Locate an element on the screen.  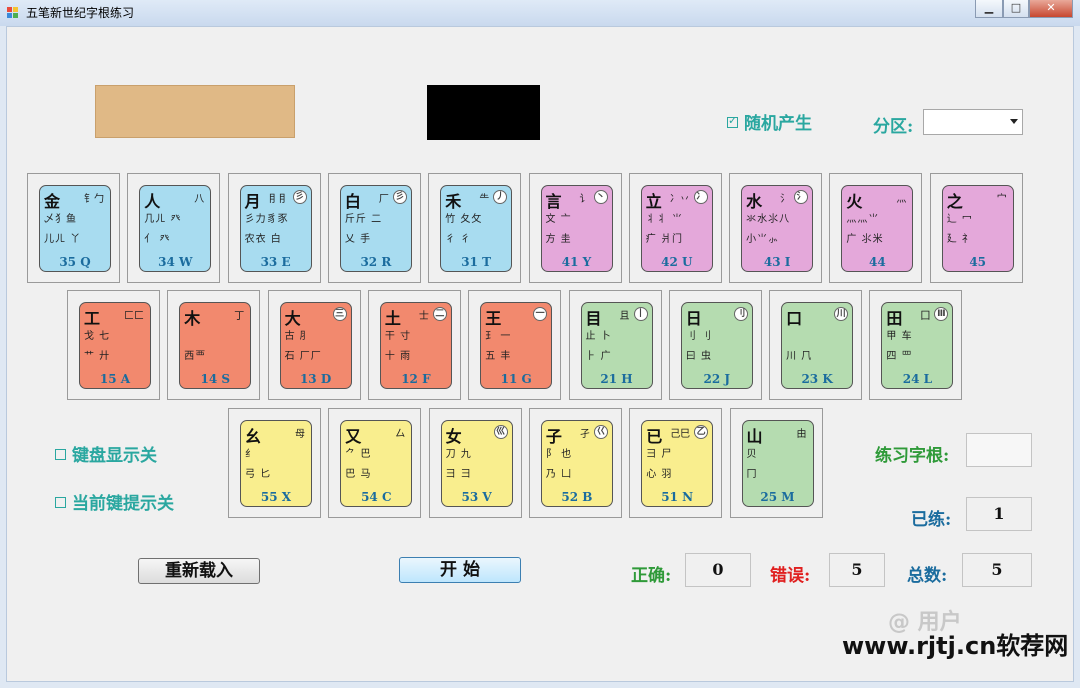
key-hint-checkbox: 当前键提示关 is located at coordinates (114, 501).